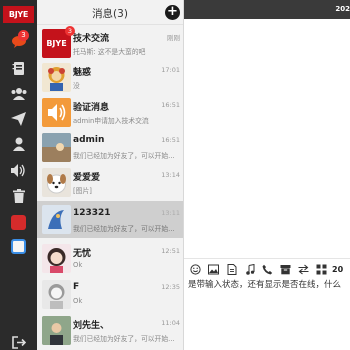 The height and width of the screenshot is (350, 350). Describe the element at coordinates (110, 182) in the screenshot. I see `conversation-item: 爱爱爱 13:14 [图片]` at that location.